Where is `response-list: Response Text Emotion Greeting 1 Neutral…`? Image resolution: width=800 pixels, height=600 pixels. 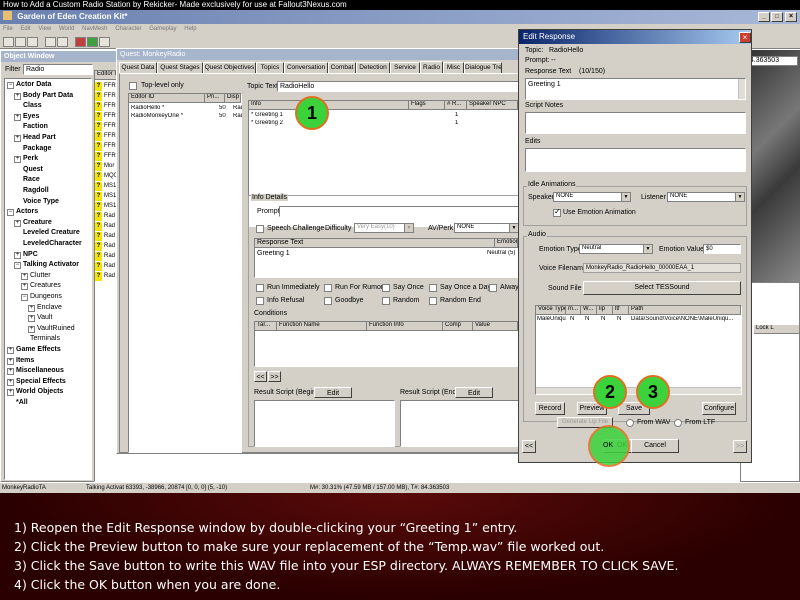 response-list: Response Text Emotion Greeting 1 Neutral… is located at coordinates (386, 258).